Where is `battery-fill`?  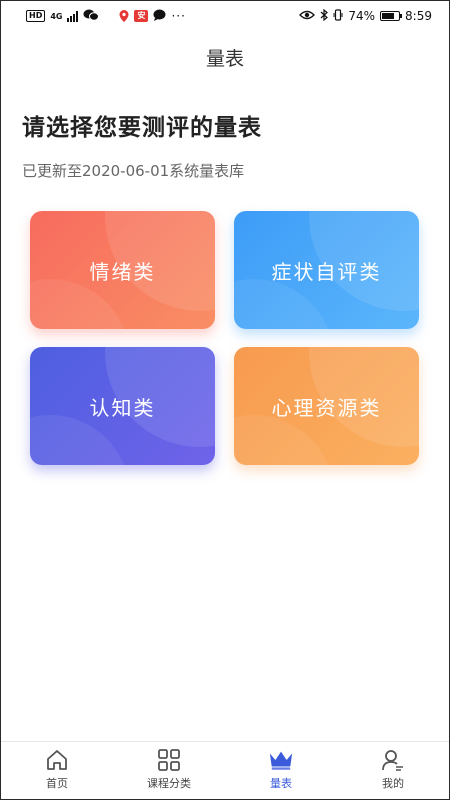
battery-fill is located at coordinates (388, 16).